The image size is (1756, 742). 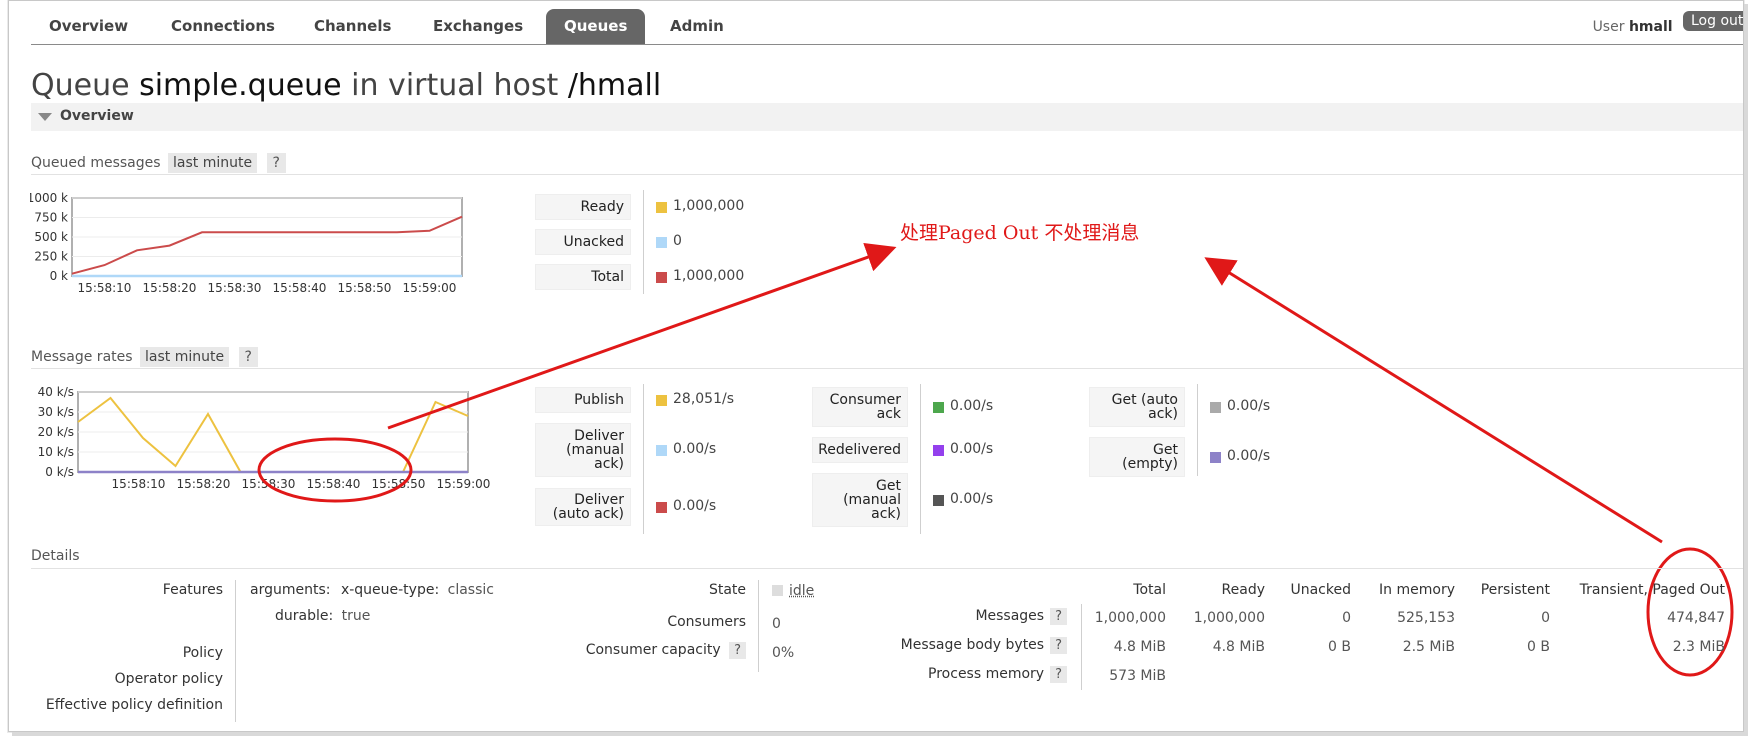 I want to click on get-manual-ack-label: Get (manual ack), so click(x=860, y=500).